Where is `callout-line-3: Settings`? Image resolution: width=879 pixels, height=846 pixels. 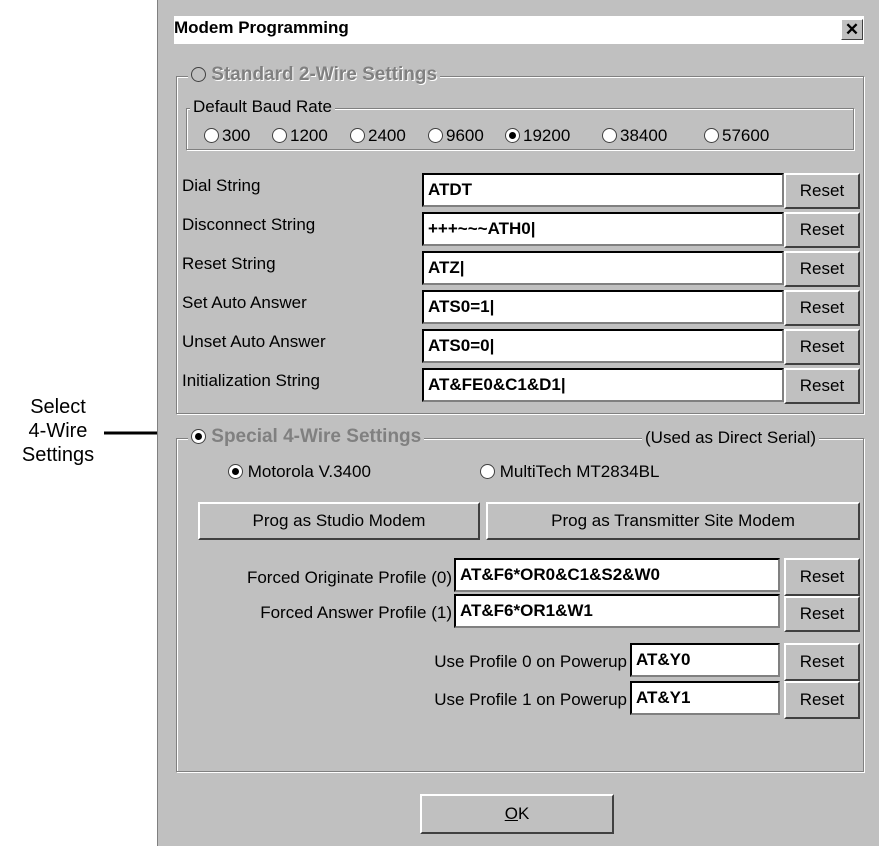
callout-line-3: Settings is located at coordinates (58, 455).